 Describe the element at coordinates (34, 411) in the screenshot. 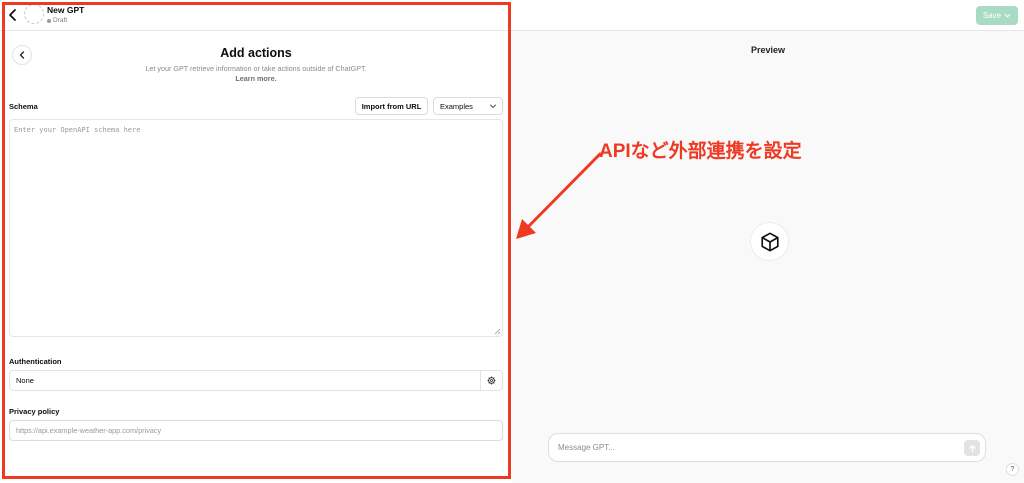

I see `privacy-policy-label: Privacy policy` at that location.